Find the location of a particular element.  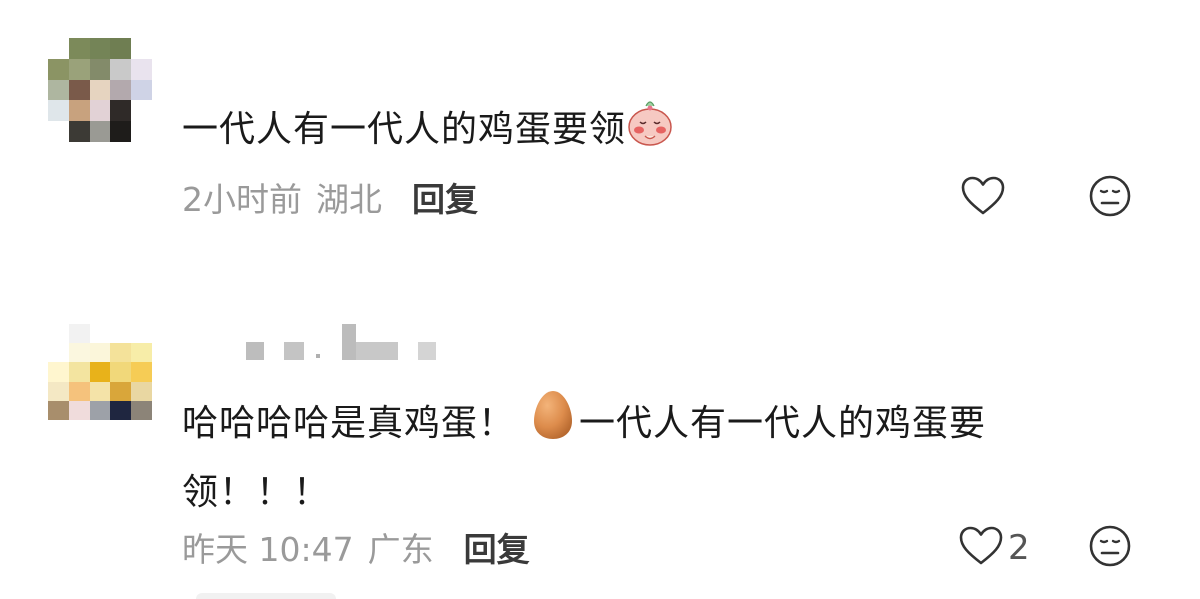

comment-text-part1: 哈哈哈哈是真鸡蛋！ is located at coordinates (349, 423).